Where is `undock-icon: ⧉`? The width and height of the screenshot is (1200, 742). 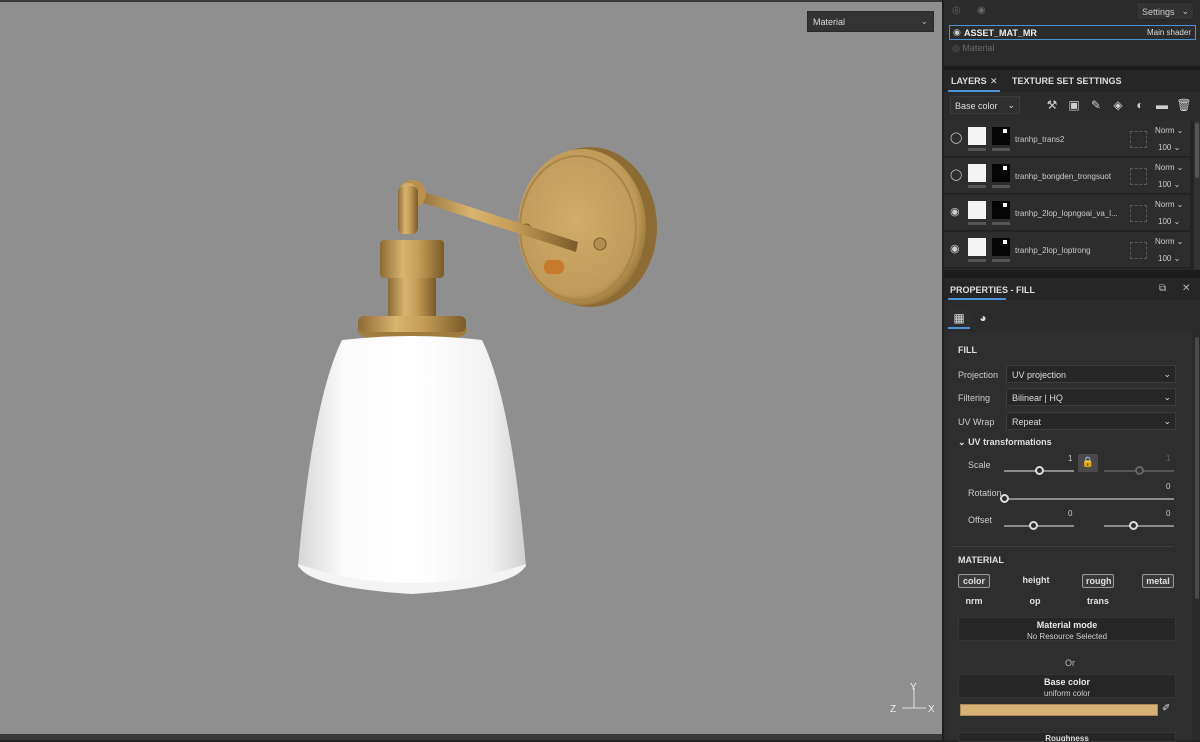
undock-icon: ⧉ is located at coordinates (1162, 288).